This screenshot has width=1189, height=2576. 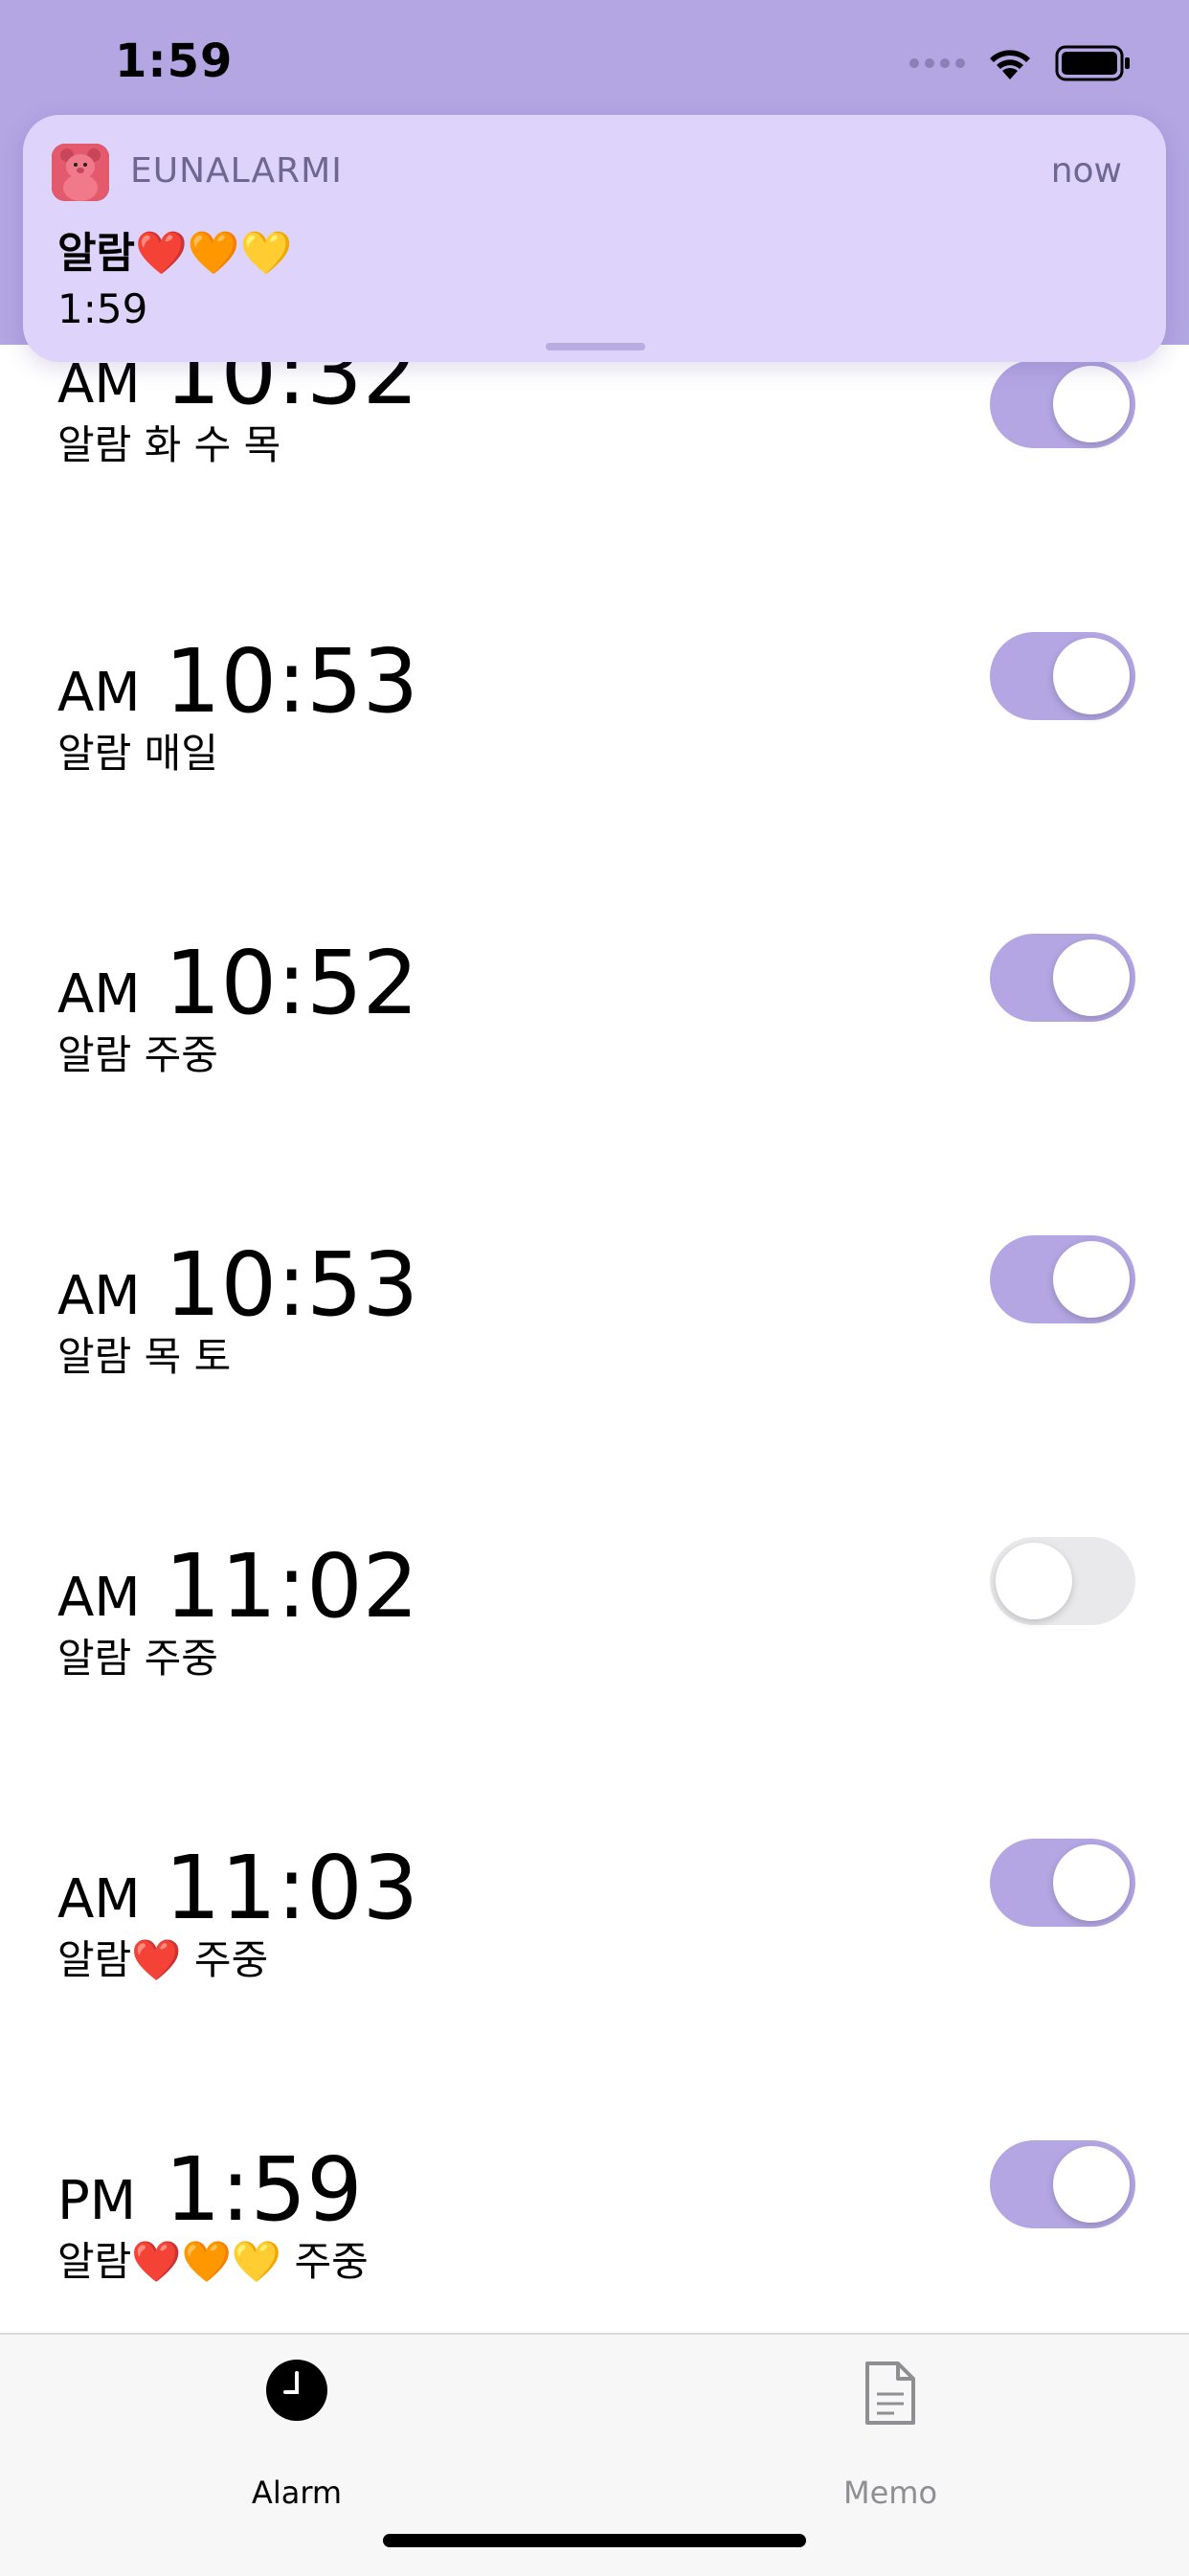 What do you see at coordinates (890, 2492) in the screenshot?
I see `tab-label: Memo` at bounding box center [890, 2492].